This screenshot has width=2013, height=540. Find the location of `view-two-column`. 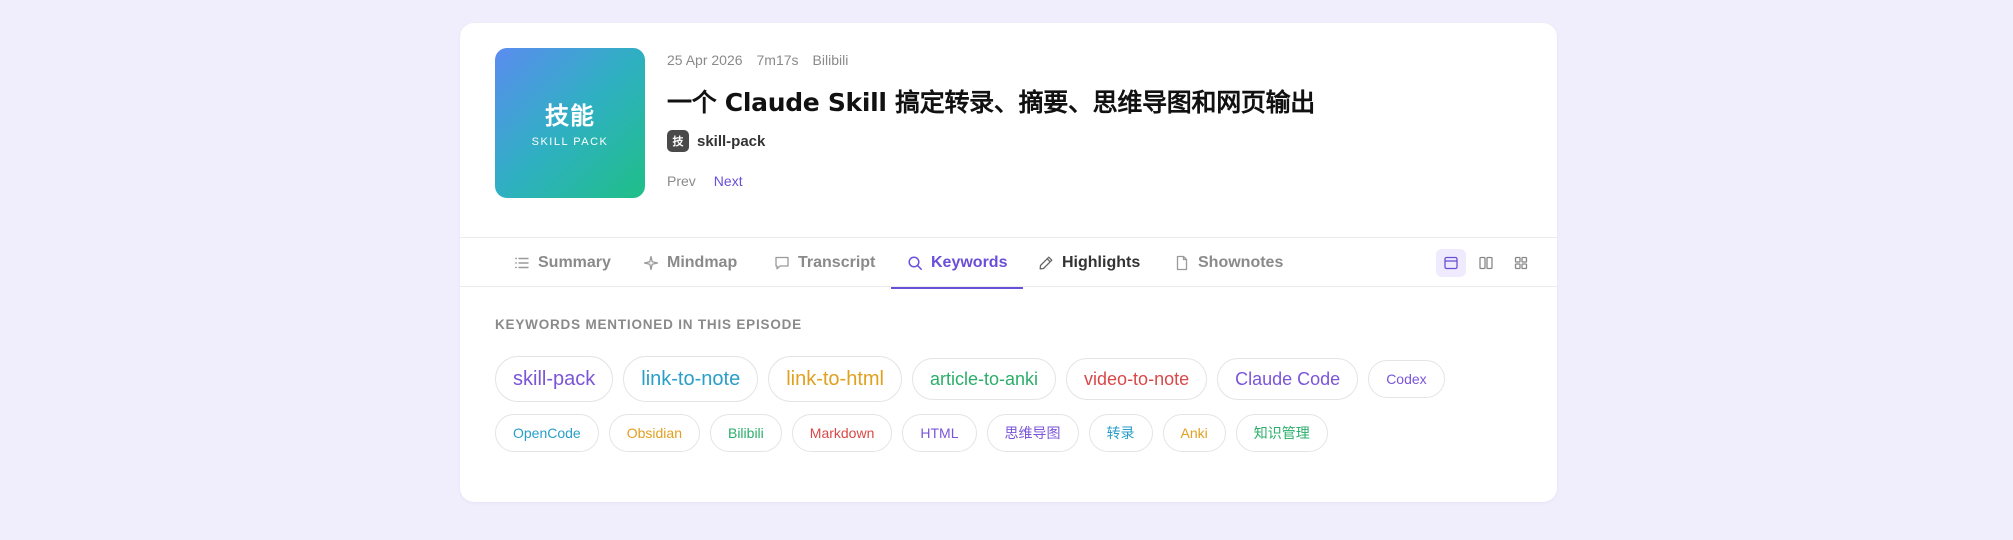

view-two-column is located at coordinates (1486, 263).